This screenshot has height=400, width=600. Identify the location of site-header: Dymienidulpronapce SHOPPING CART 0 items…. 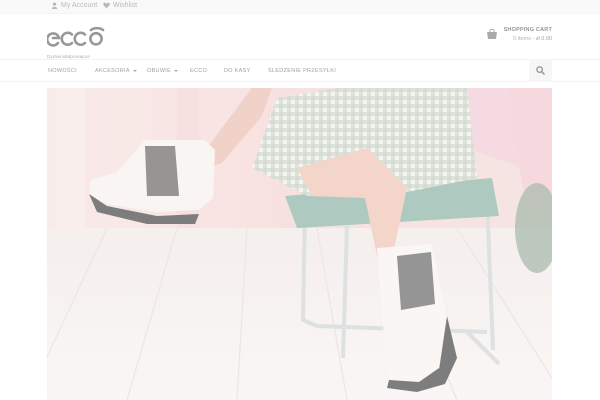
(300, 37).